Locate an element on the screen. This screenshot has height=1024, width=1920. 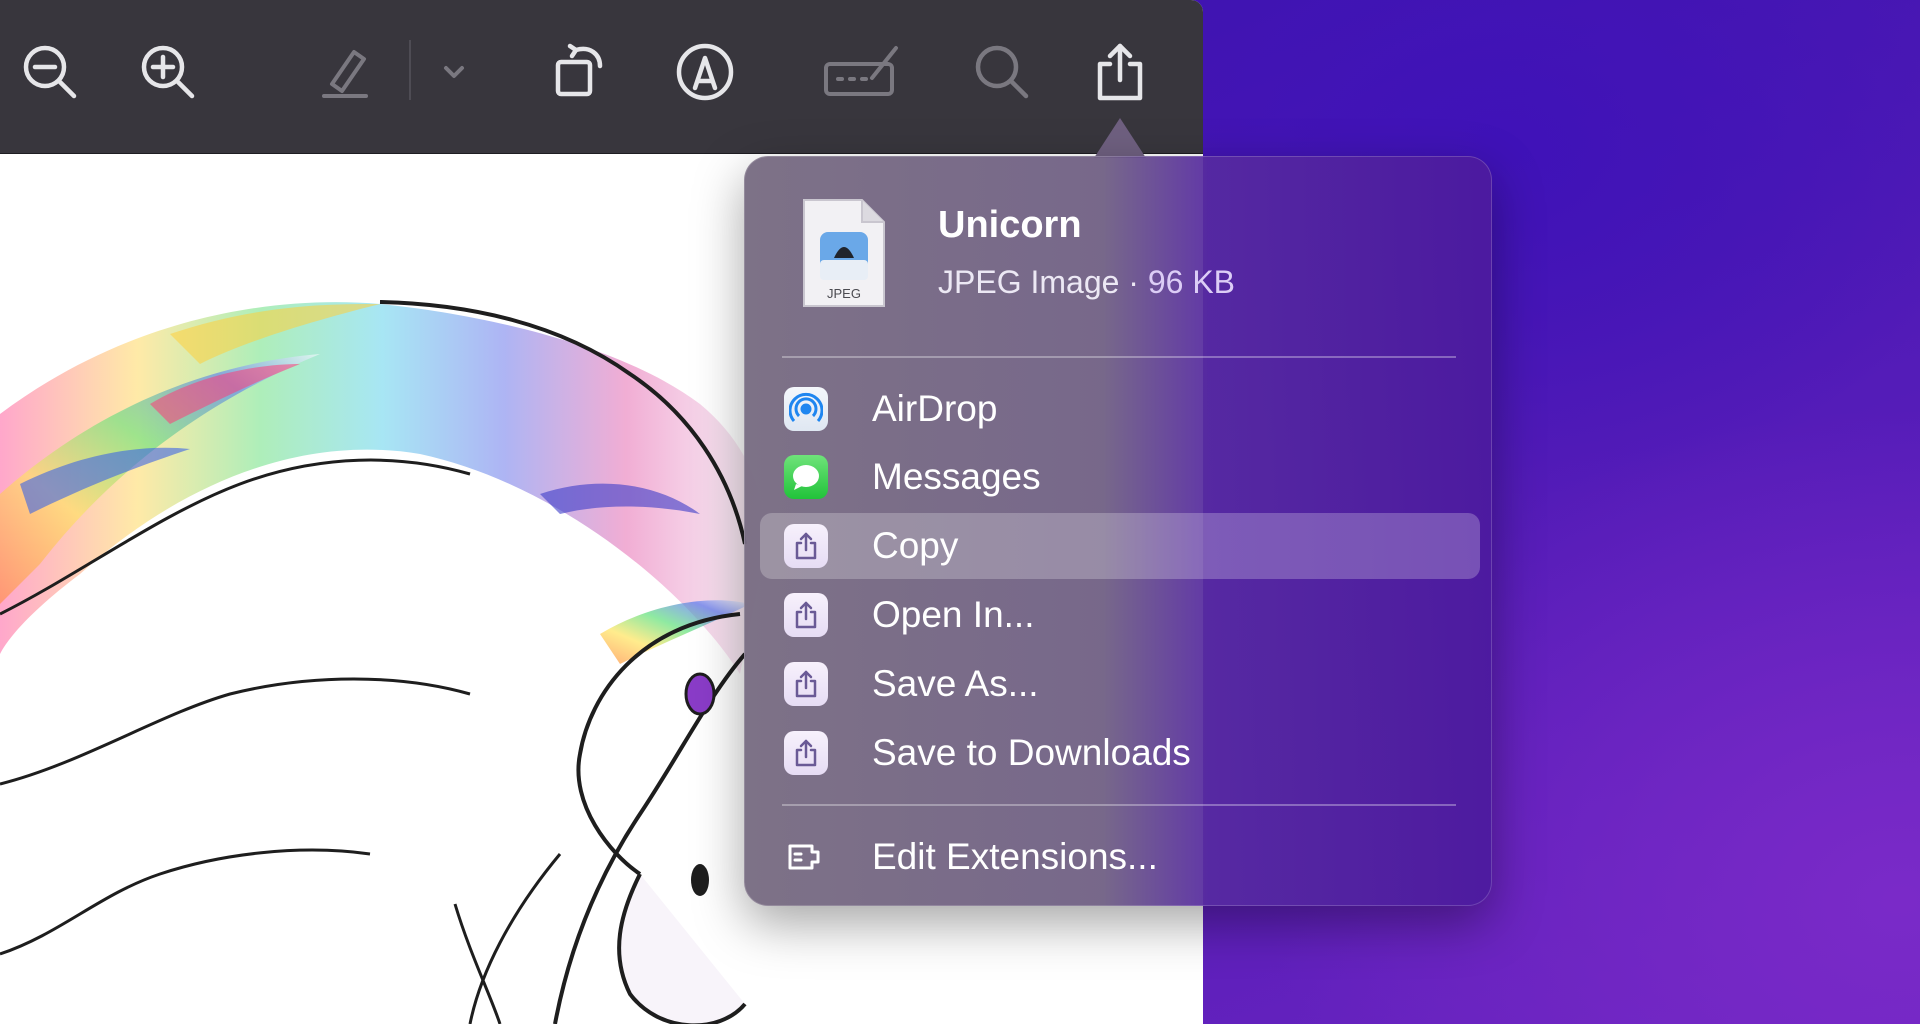
file-kind: JPEG Image is located at coordinates (1029, 282).